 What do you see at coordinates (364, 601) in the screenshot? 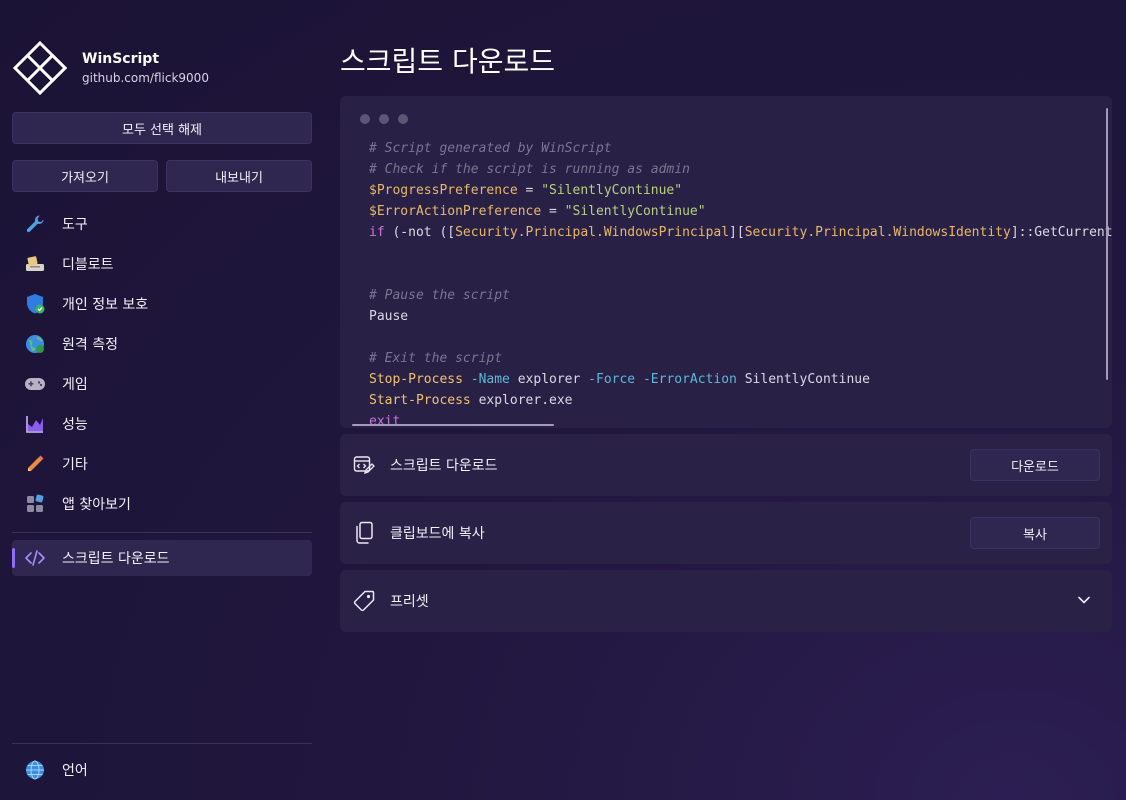
I see `tag-icon` at bounding box center [364, 601].